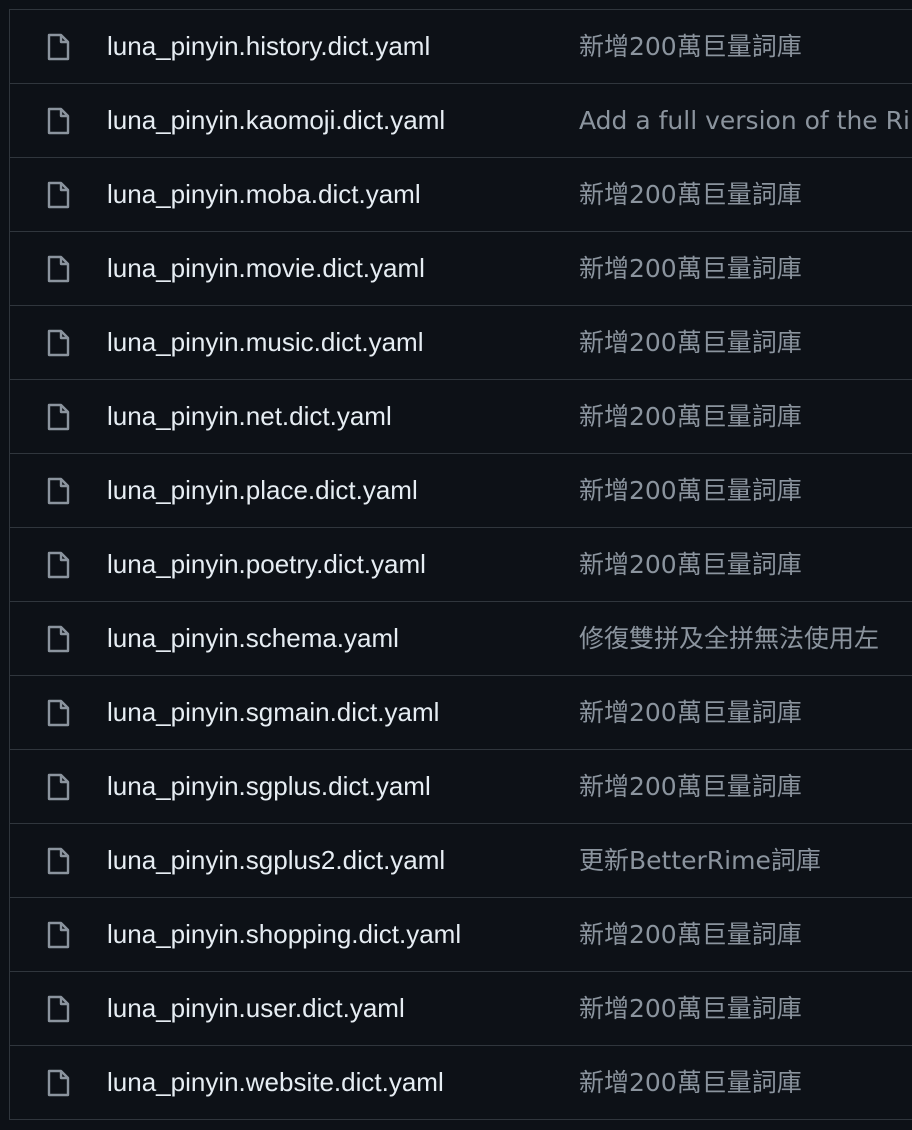 This screenshot has height=1130, width=912. What do you see at coordinates (268, 46) in the screenshot?
I see `file-name-link: luna_pinyin.history.dict.yaml` at bounding box center [268, 46].